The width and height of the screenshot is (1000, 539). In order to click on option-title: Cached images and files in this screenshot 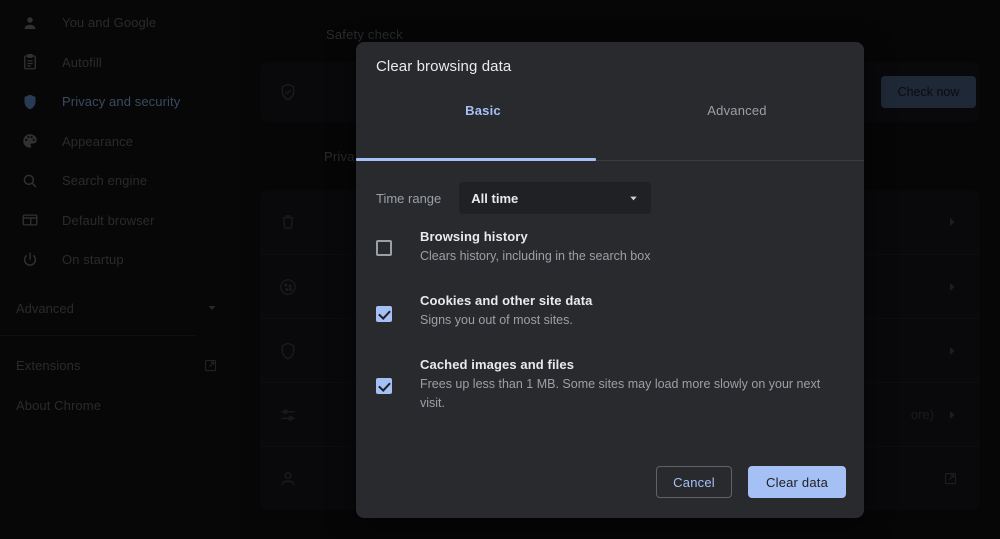, I will do `click(497, 364)`.